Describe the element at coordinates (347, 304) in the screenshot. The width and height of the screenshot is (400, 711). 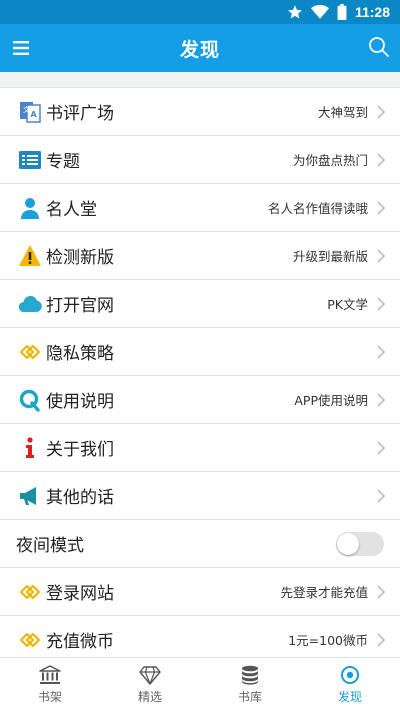
I see `row-hint: PK文学` at that location.